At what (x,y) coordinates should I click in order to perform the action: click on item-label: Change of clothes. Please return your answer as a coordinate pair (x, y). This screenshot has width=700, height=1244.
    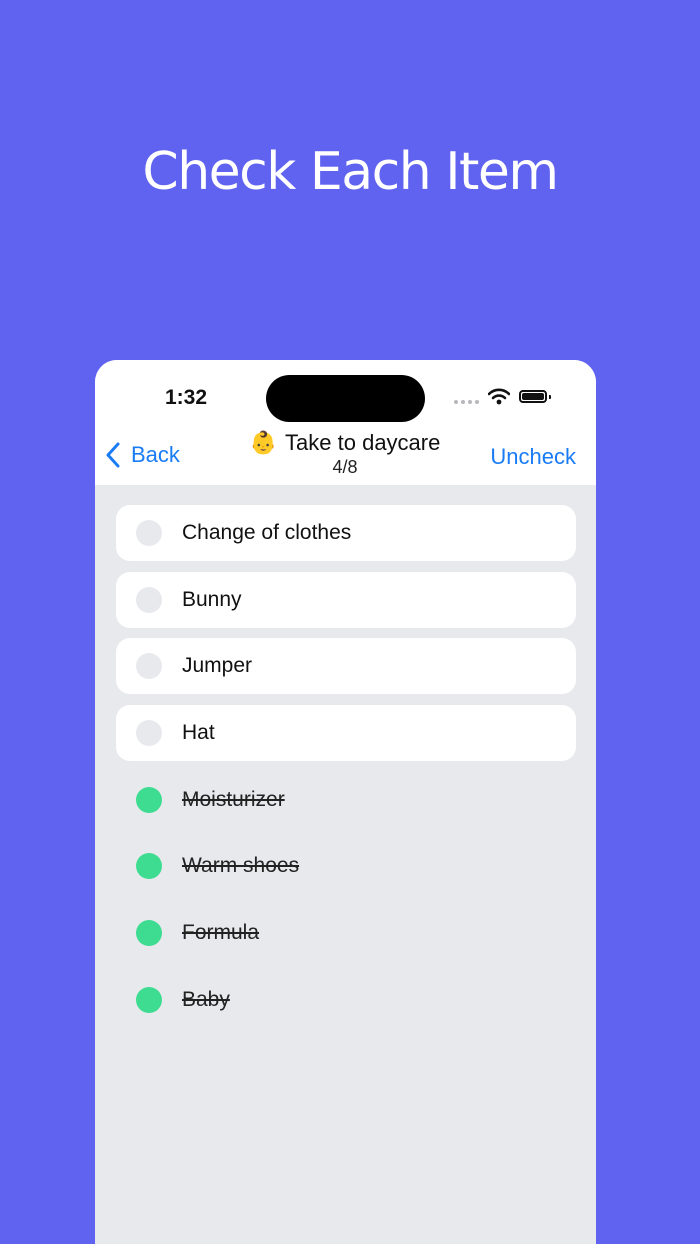
    Looking at the image, I should click on (267, 532).